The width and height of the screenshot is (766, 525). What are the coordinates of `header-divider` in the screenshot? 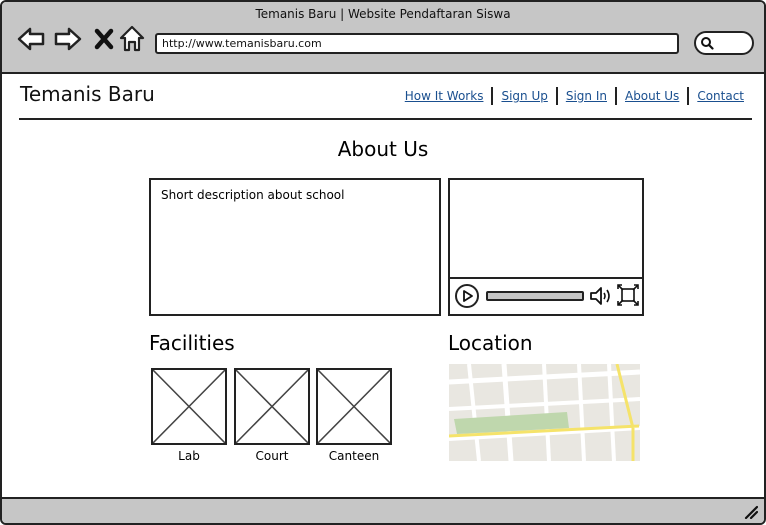 It's located at (385, 119).